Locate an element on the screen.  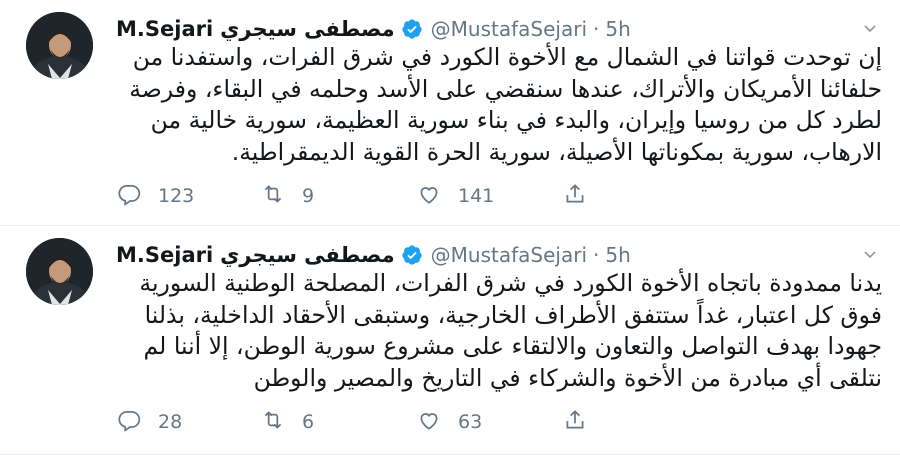
tweet-actions: 28 6 63 is located at coordinates (366, 422).